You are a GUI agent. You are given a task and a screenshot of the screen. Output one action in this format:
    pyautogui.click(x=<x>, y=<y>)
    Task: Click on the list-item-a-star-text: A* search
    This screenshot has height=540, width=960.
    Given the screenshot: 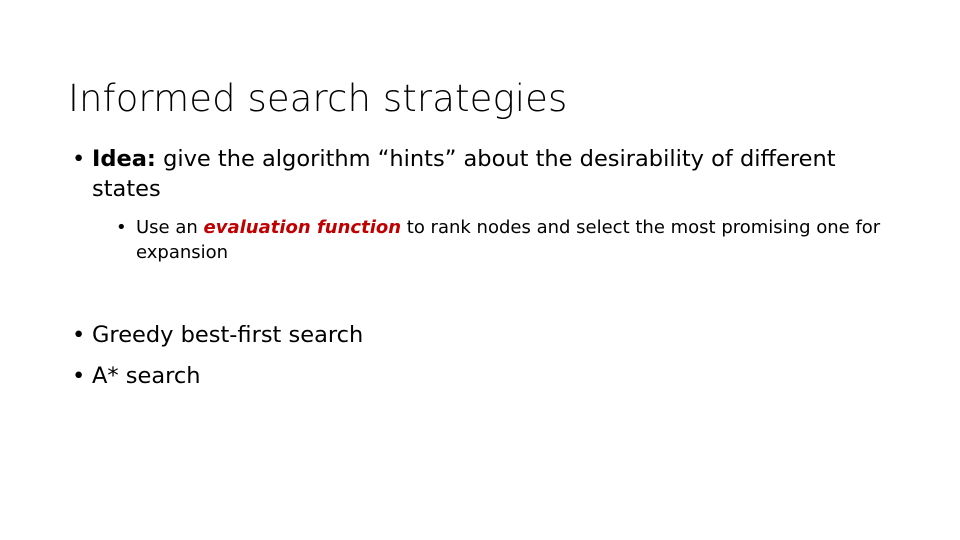 What is the action you would take?
    pyautogui.click(x=146, y=376)
    